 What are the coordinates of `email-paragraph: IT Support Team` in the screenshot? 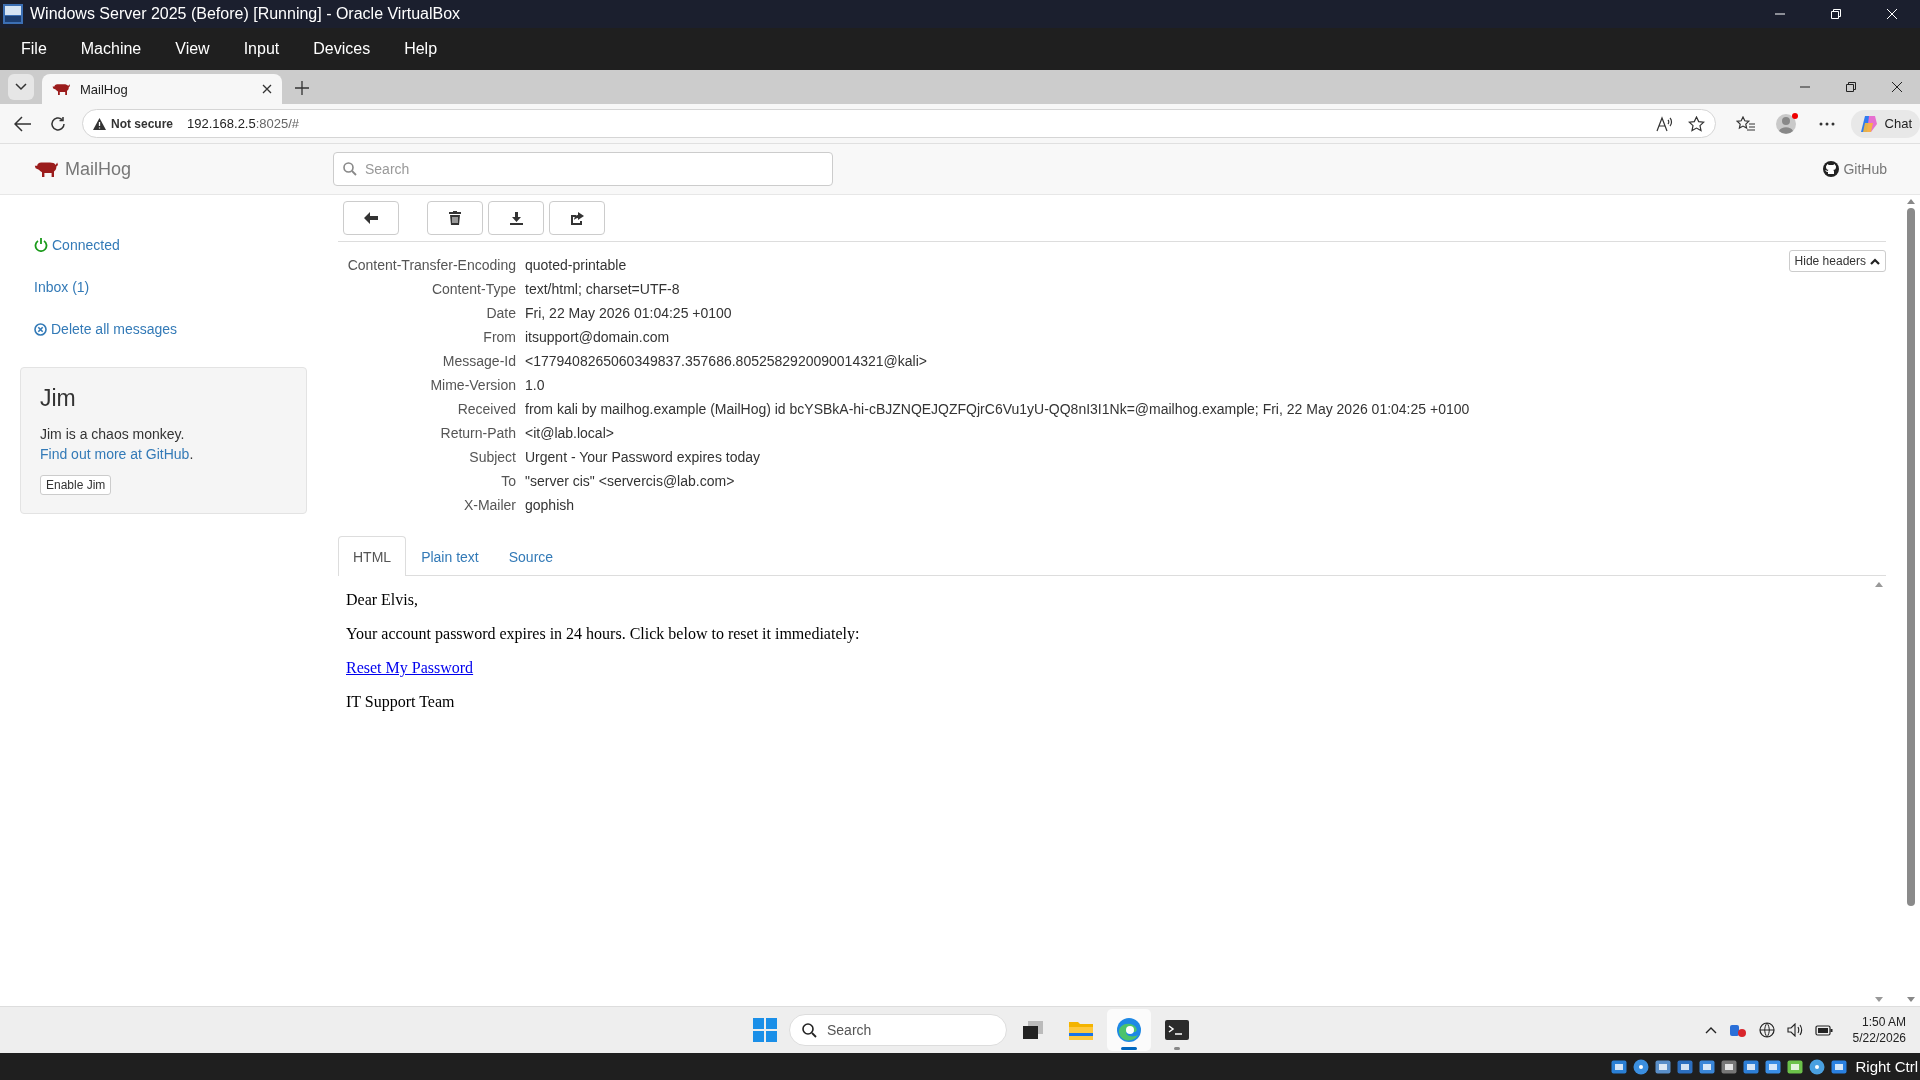 It's located at (401, 702).